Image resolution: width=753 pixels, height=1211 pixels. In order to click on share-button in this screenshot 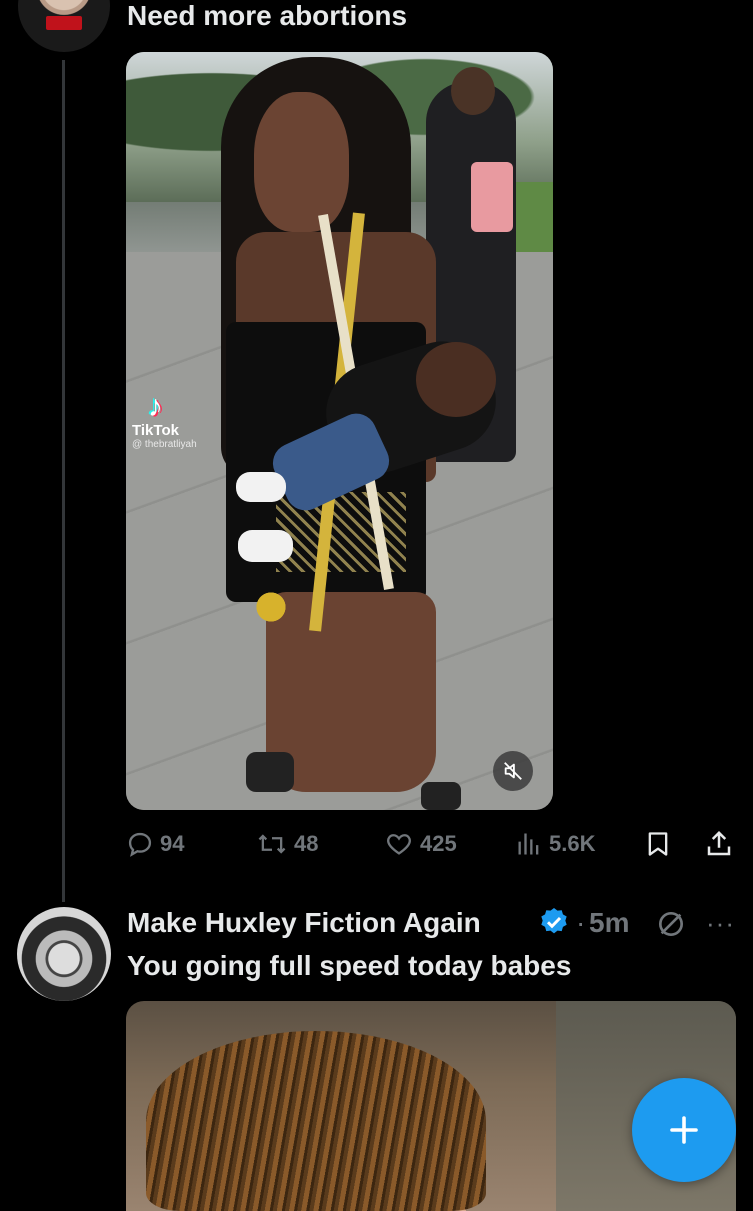, I will do `click(722, 844)`.